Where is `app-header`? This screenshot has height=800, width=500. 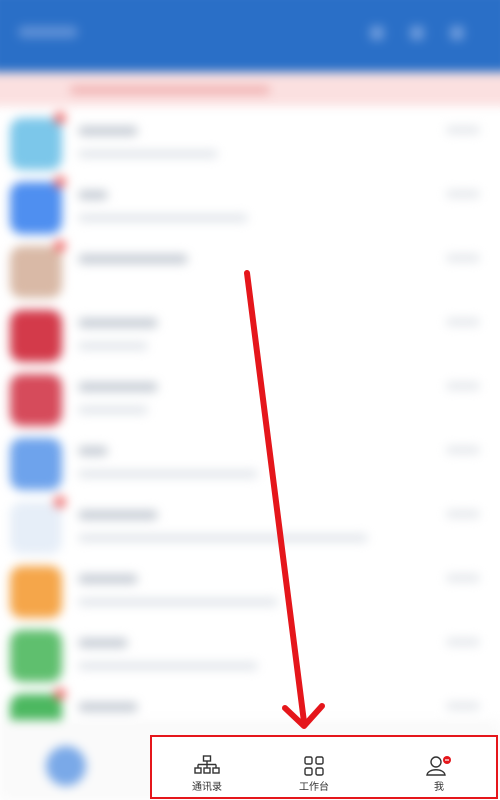
app-header is located at coordinates (250, 36).